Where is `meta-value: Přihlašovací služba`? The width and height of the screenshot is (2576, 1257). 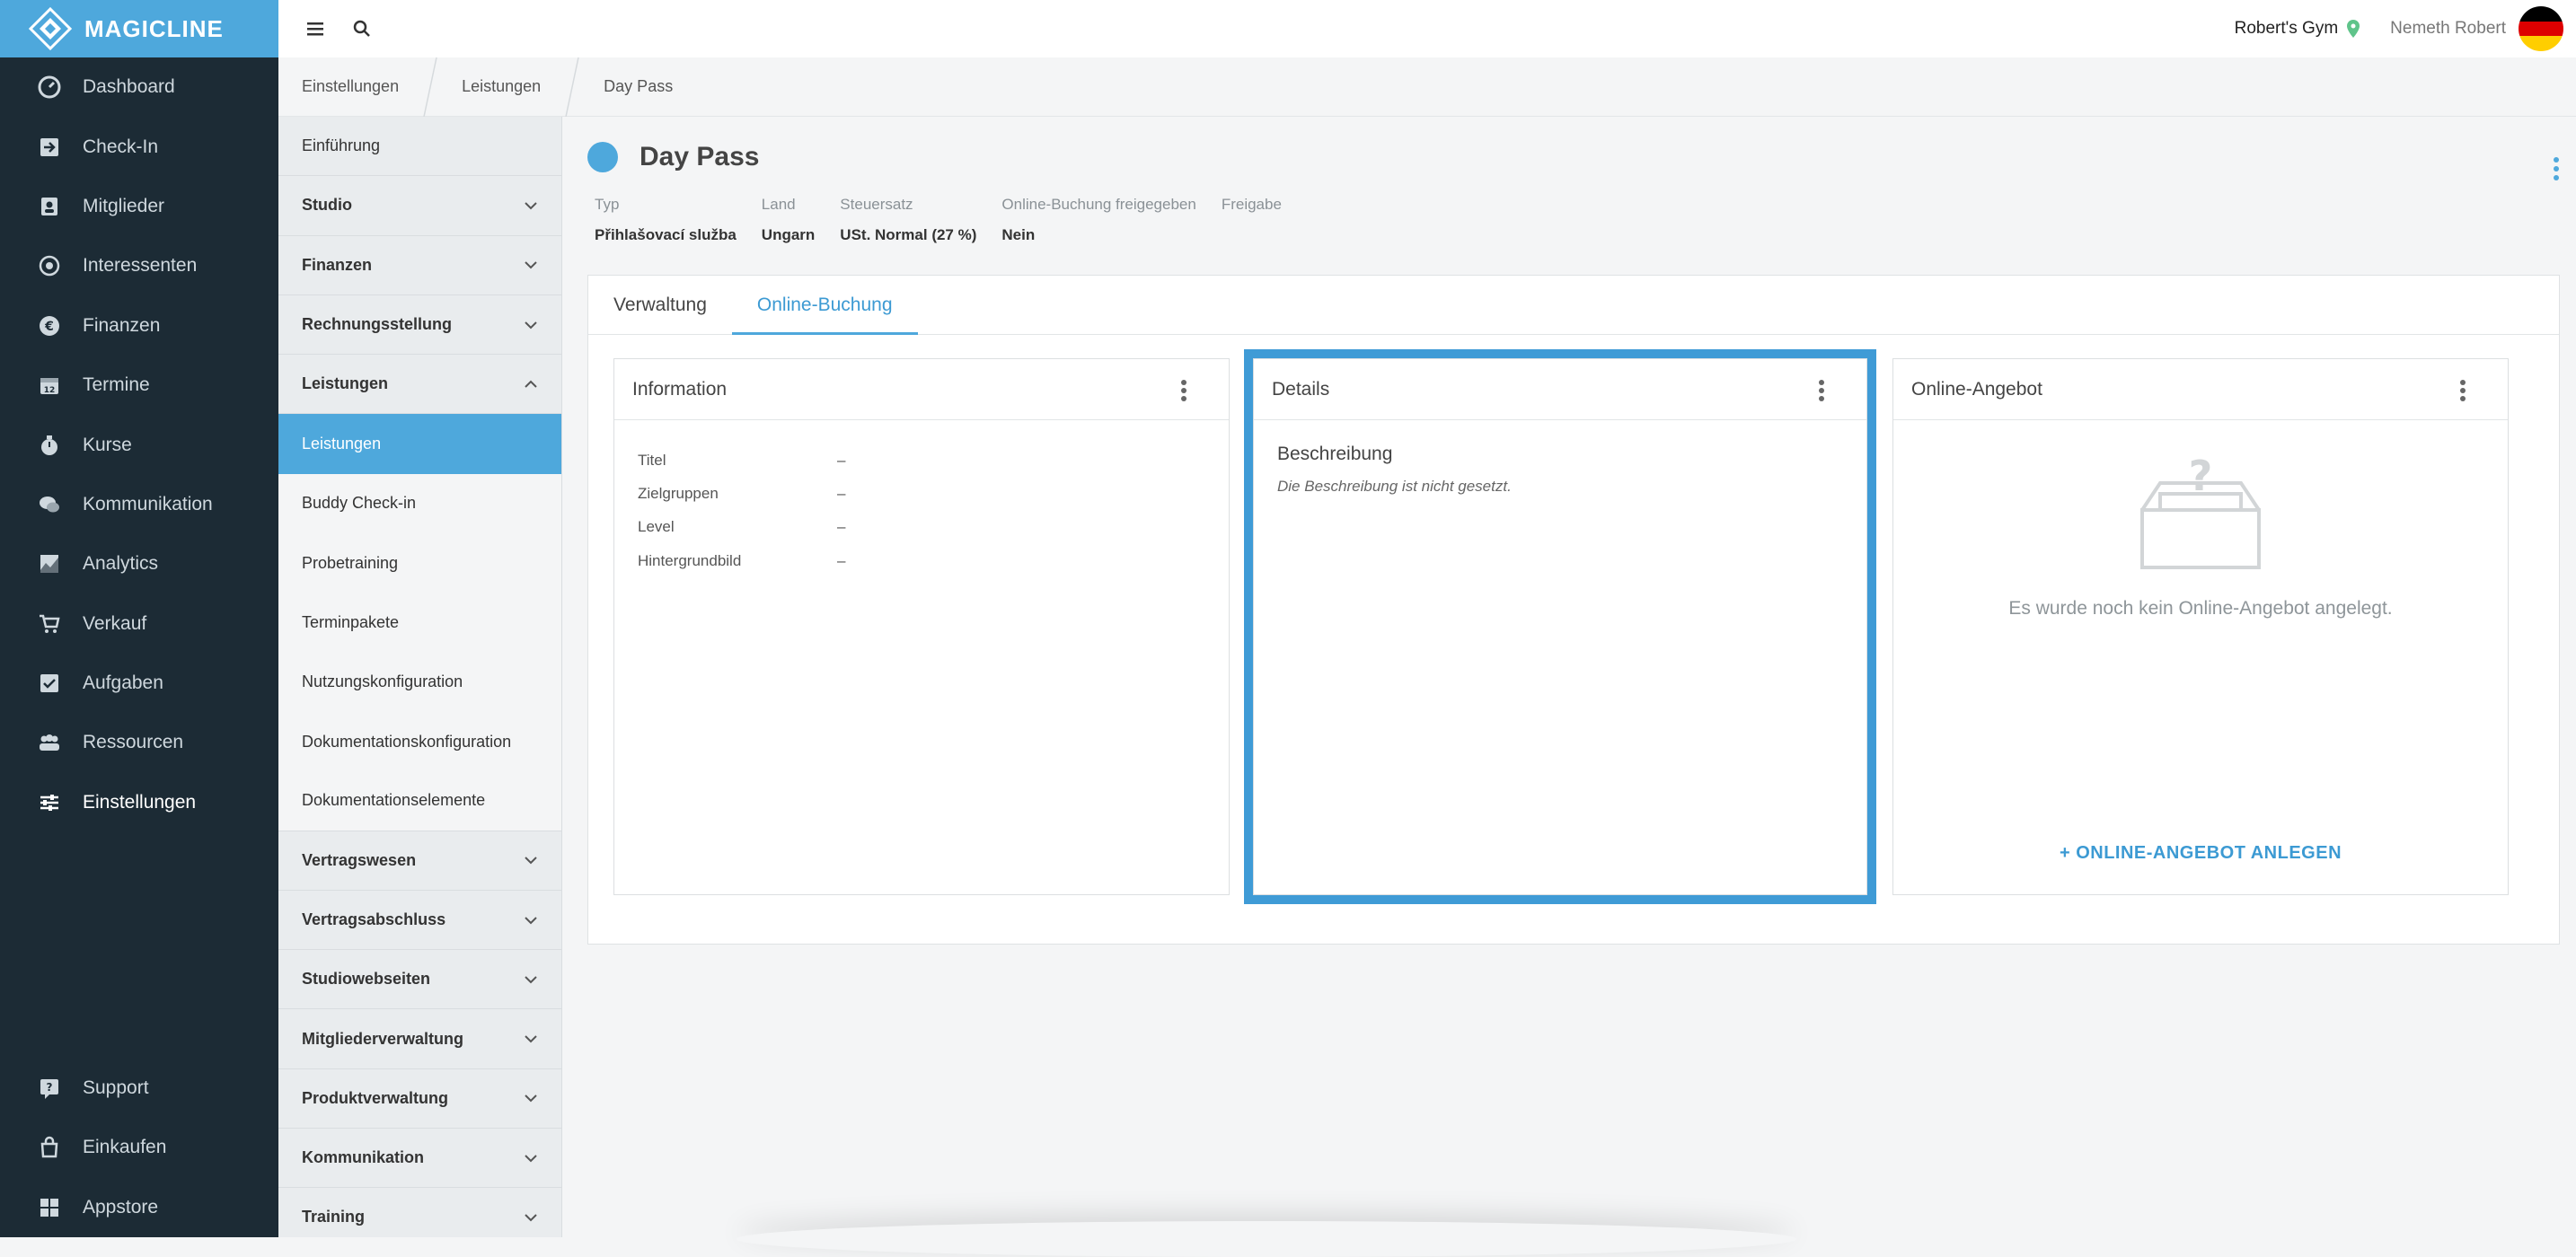 meta-value: Přihlašovací služba is located at coordinates (666, 234).